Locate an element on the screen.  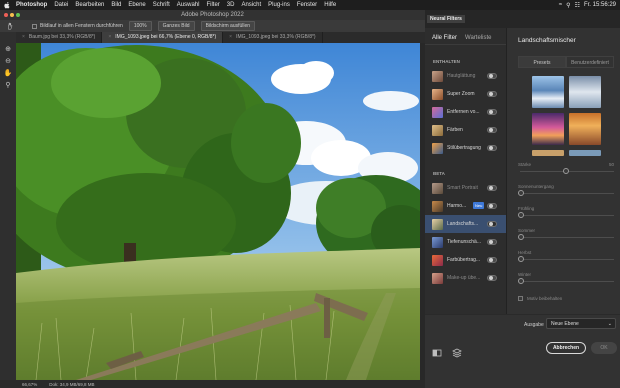
filter-item-faerben: Färben is located at coordinates (465, 130).